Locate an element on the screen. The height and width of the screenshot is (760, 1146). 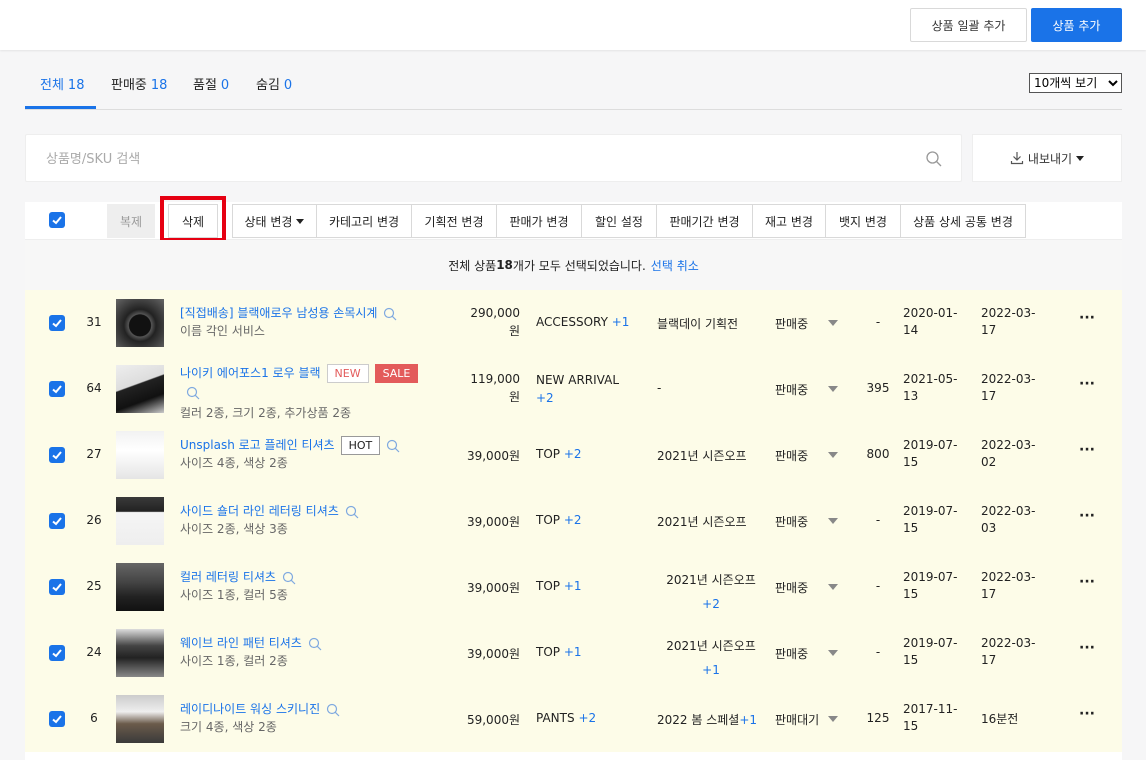
change-sale-period-button: 판매기간 변경 is located at coordinates (704, 221).